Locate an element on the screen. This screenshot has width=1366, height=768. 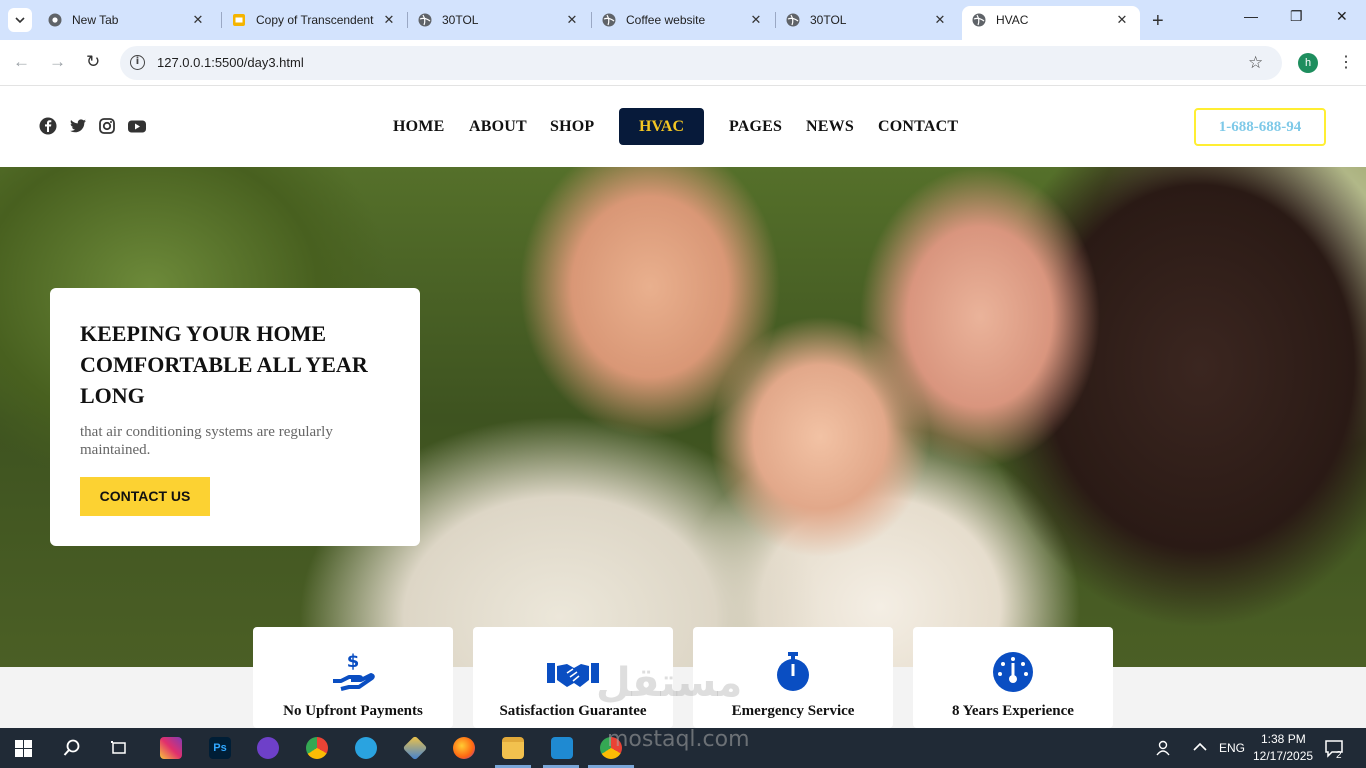
instagram-app-icon is located at coordinates (171, 748).